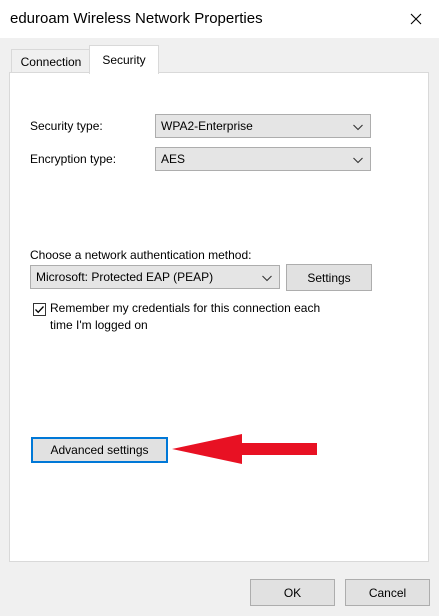 The image size is (439, 616). Describe the element at coordinates (244, 449) in the screenshot. I see `red-arrow-icon` at that location.